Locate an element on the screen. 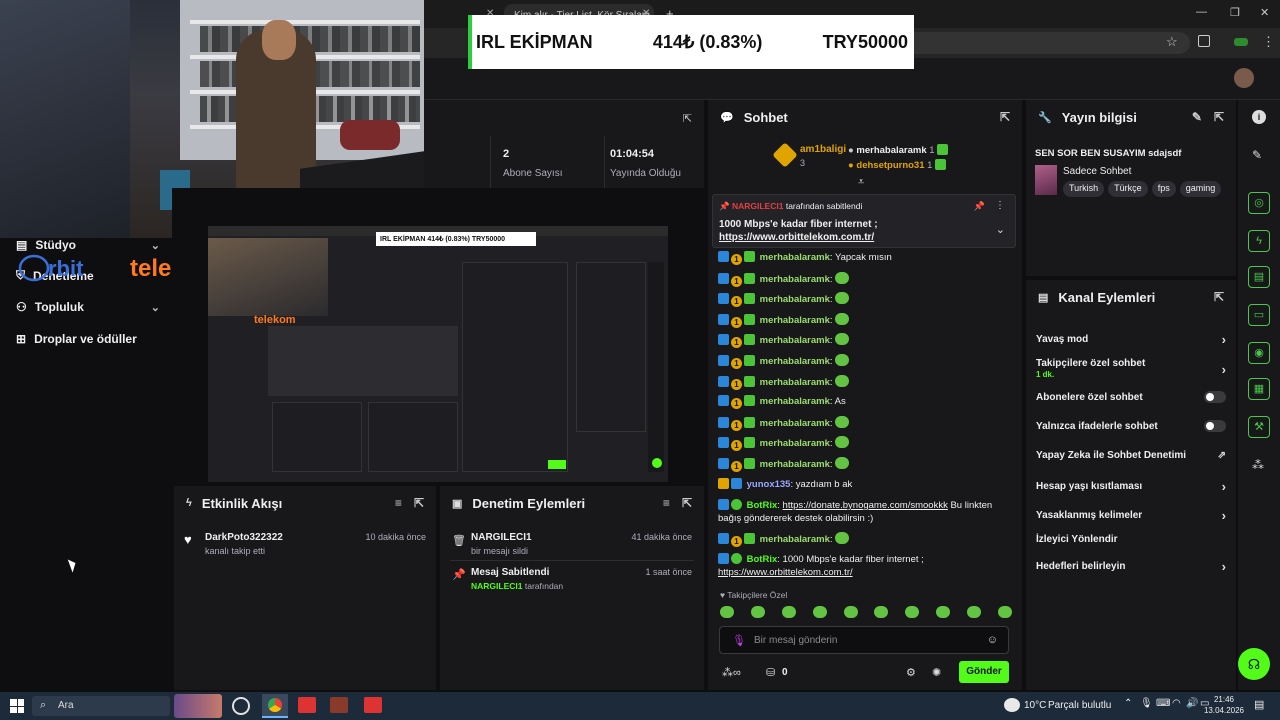 The image size is (1280, 720). more-options-icon: ⋮ is located at coordinates (1000, 205).